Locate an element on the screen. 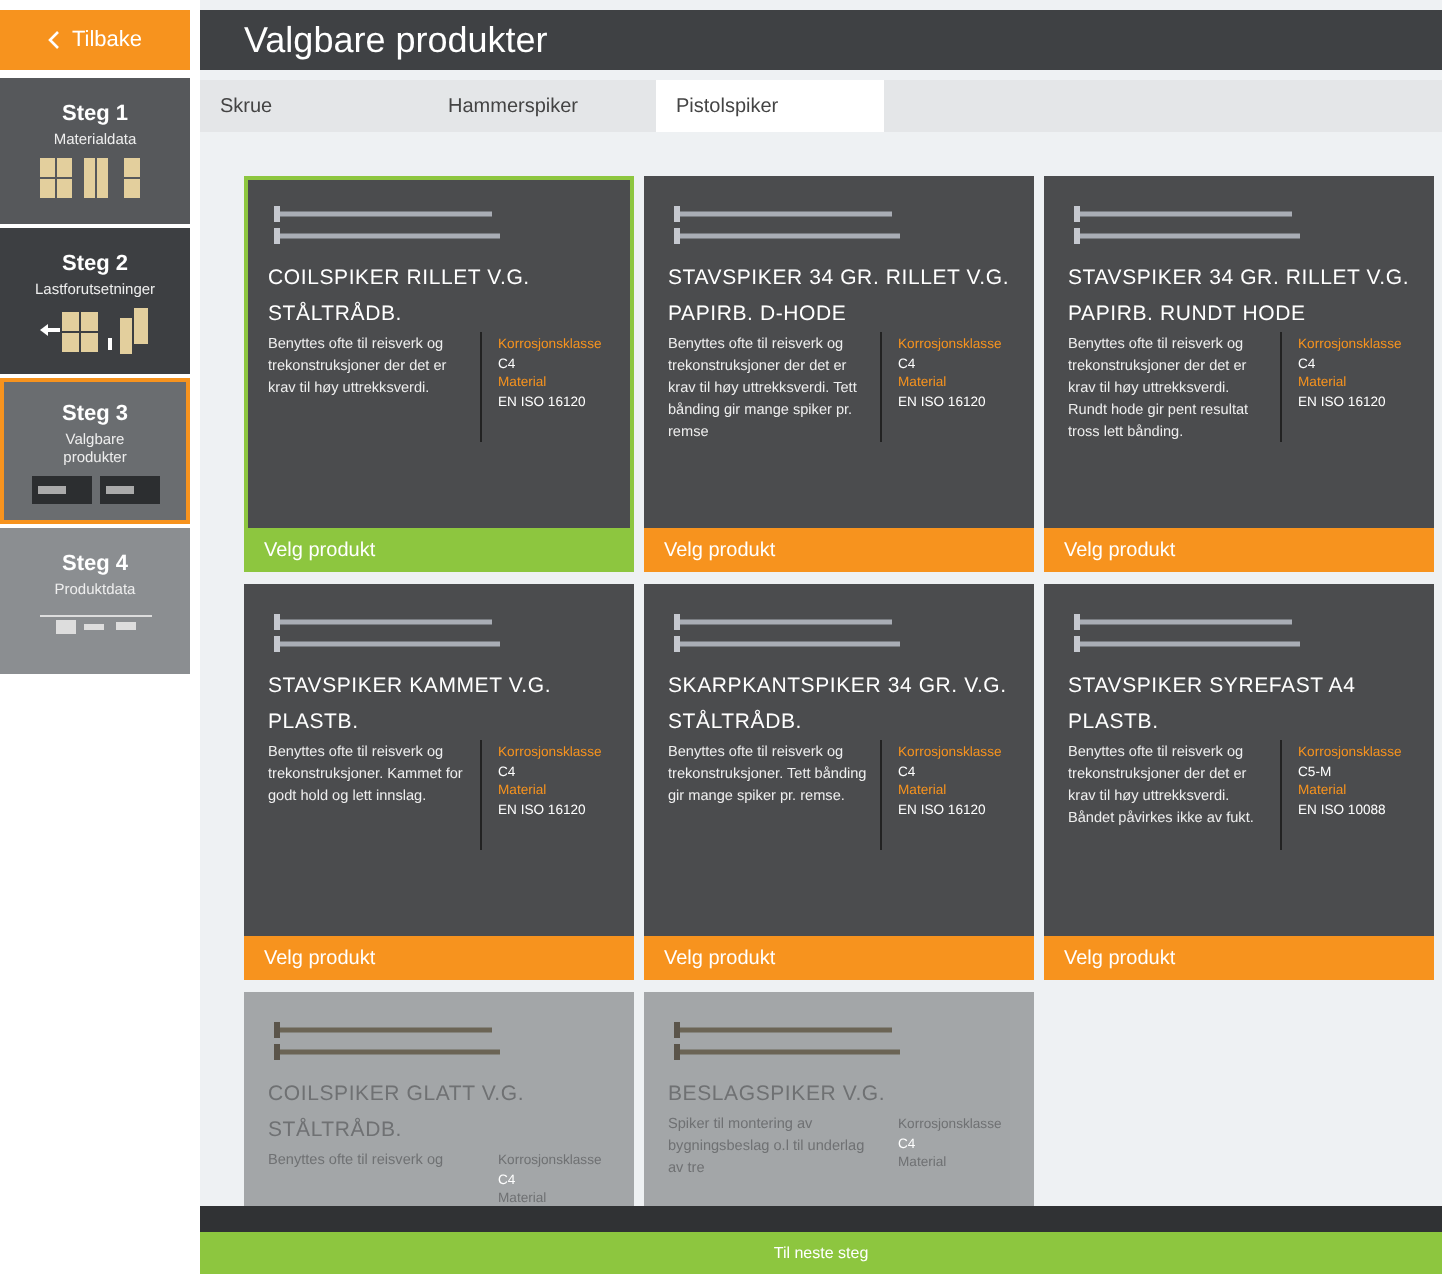 This screenshot has width=1442, height=1274. product-name: STAVSPIKER SYREFAST A4 PLASTB. is located at coordinates (1212, 705).